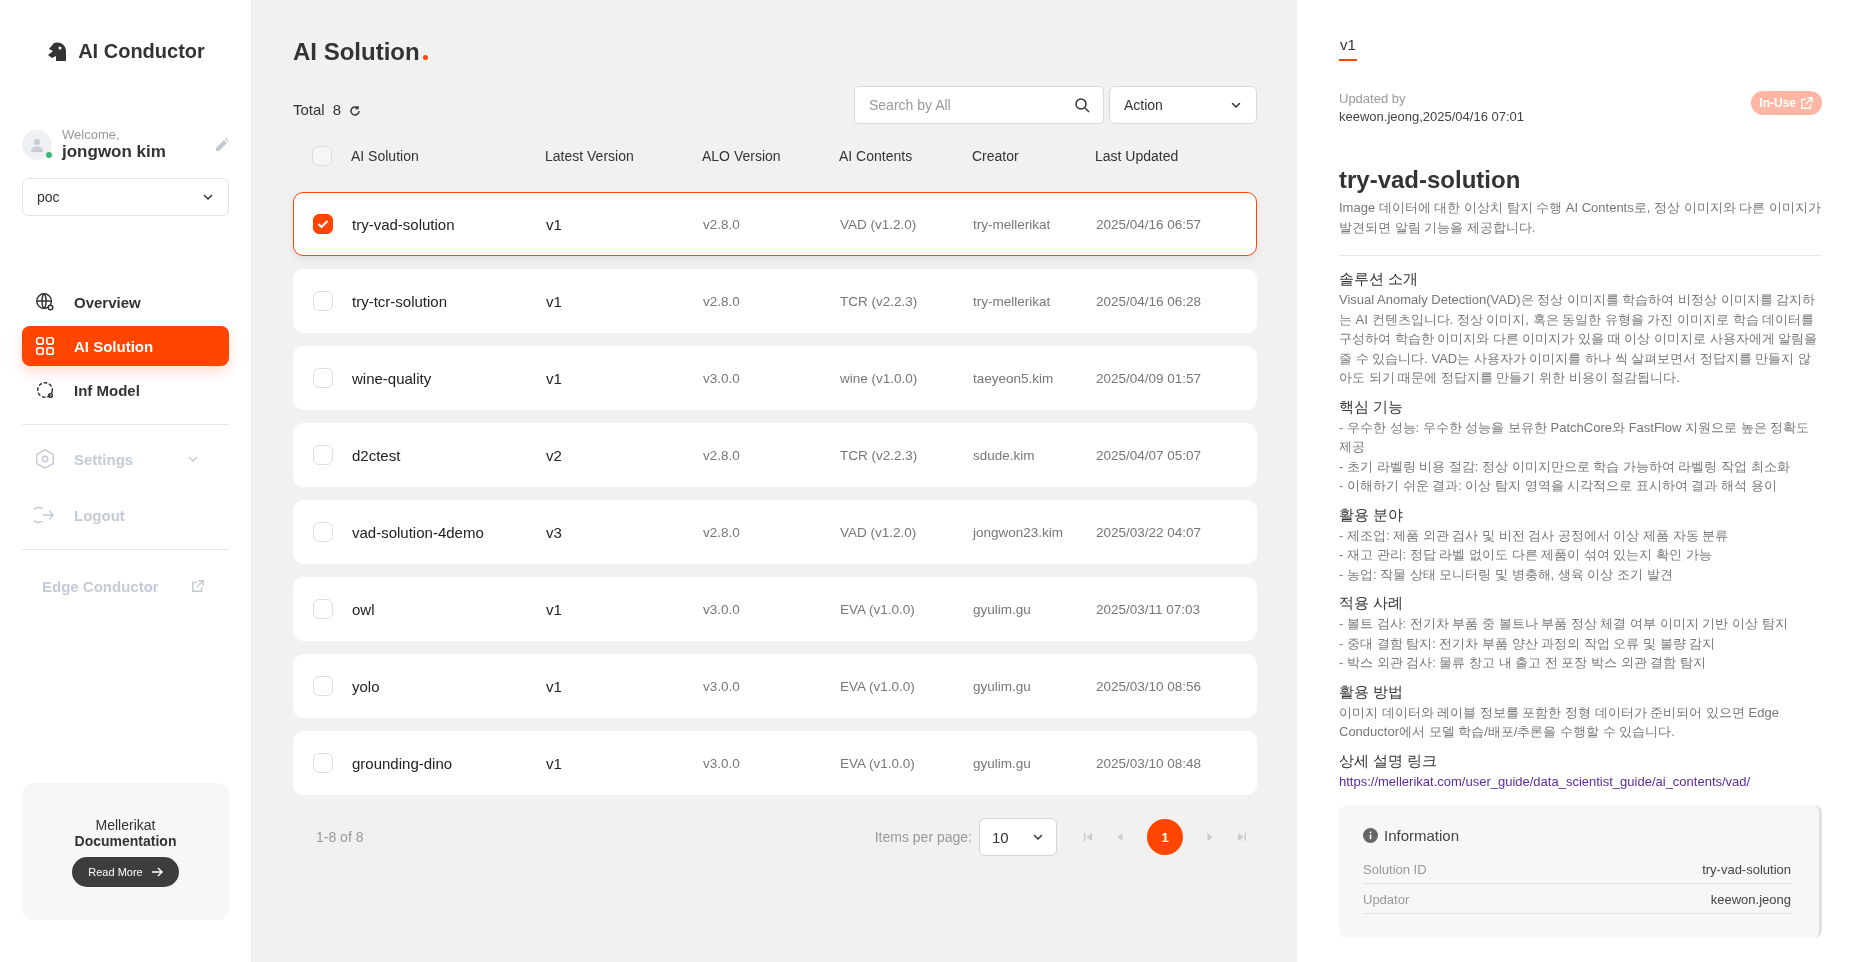 Image resolution: width=1860 pixels, height=962 pixels. What do you see at coordinates (1019, 532) in the screenshot?
I see `table-cell-text: jongwon23.kim` at bounding box center [1019, 532].